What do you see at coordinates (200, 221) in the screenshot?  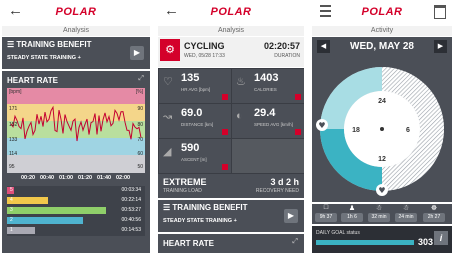 I see `training-benefit-value: STEADY STATE TRAINING +` at bounding box center [200, 221].